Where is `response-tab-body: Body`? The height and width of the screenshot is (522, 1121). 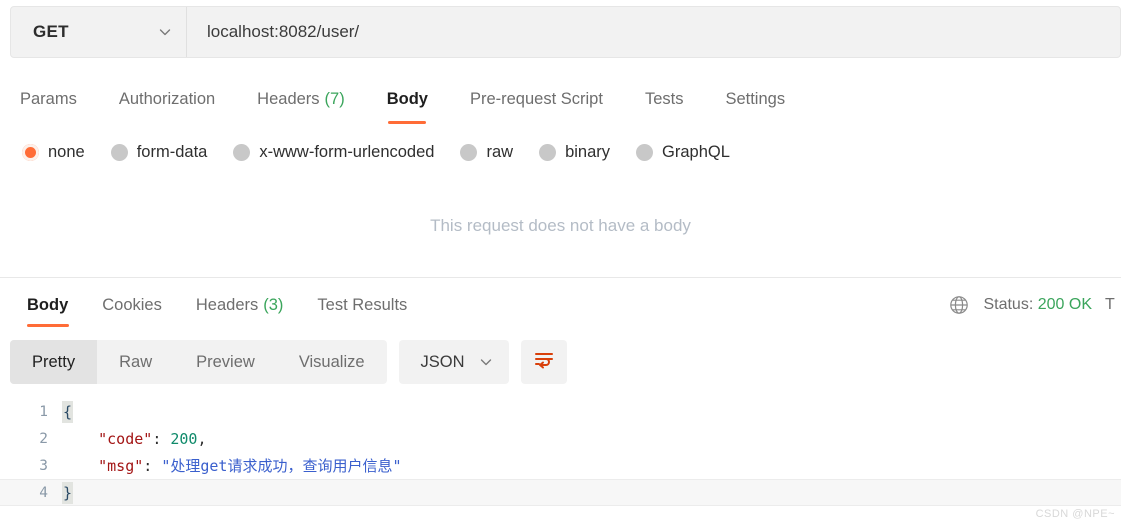 response-tab-body: Body is located at coordinates (47, 305).